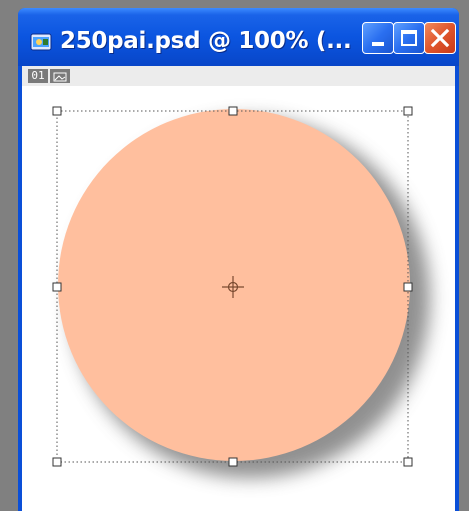 Image resolution: width=469 pixels, height=511 pixels. I want to click on handle-middle-left, so click(57, 287).